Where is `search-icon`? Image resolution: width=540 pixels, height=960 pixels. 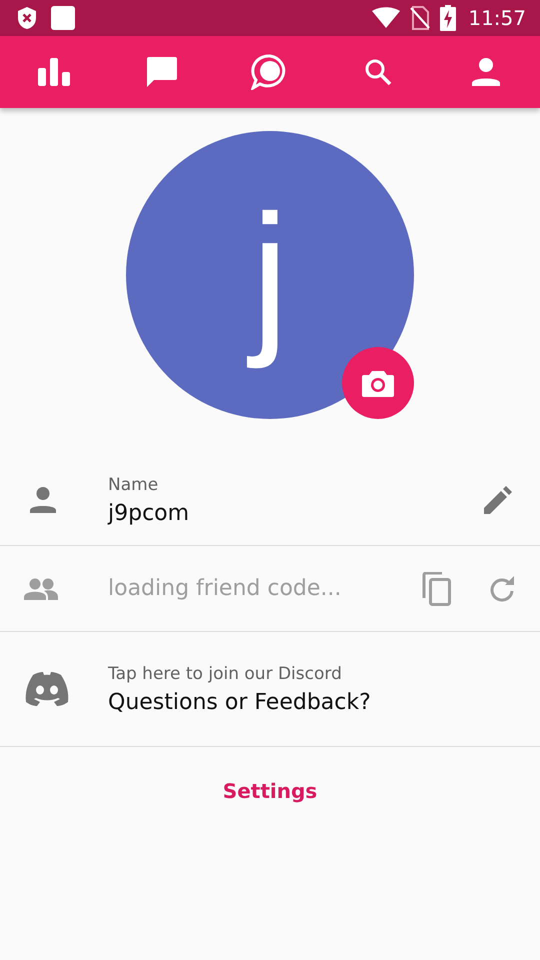
search-icon is located at coordinates (378, 72).